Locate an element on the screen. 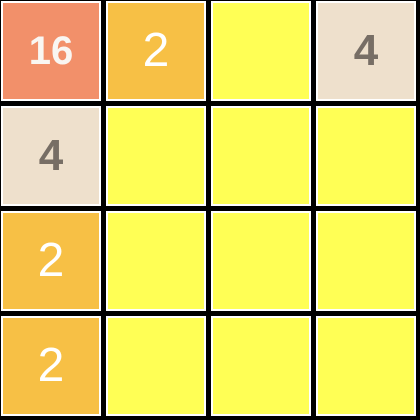 This screenshot has width=420, height=420. tile-value: 16 is located at coordinates (51, 51).